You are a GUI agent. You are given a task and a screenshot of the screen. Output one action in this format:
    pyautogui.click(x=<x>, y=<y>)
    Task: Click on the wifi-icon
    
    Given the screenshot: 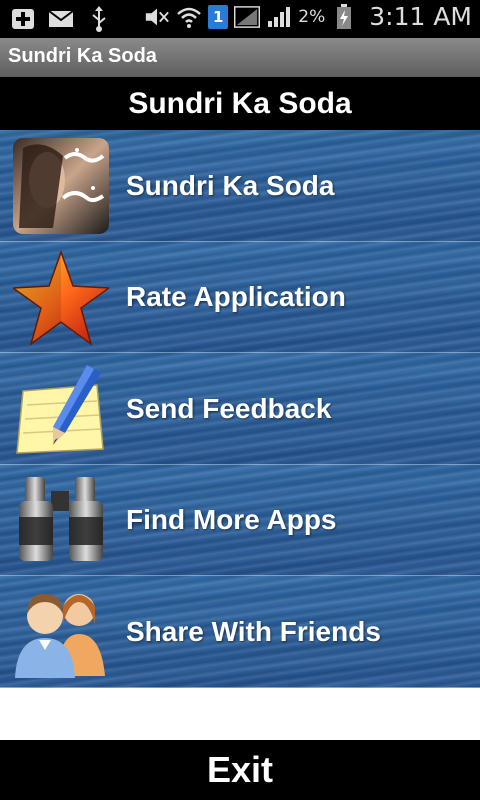 What is the action you would take?
    pyautogui.click(x=189, y=17)
    